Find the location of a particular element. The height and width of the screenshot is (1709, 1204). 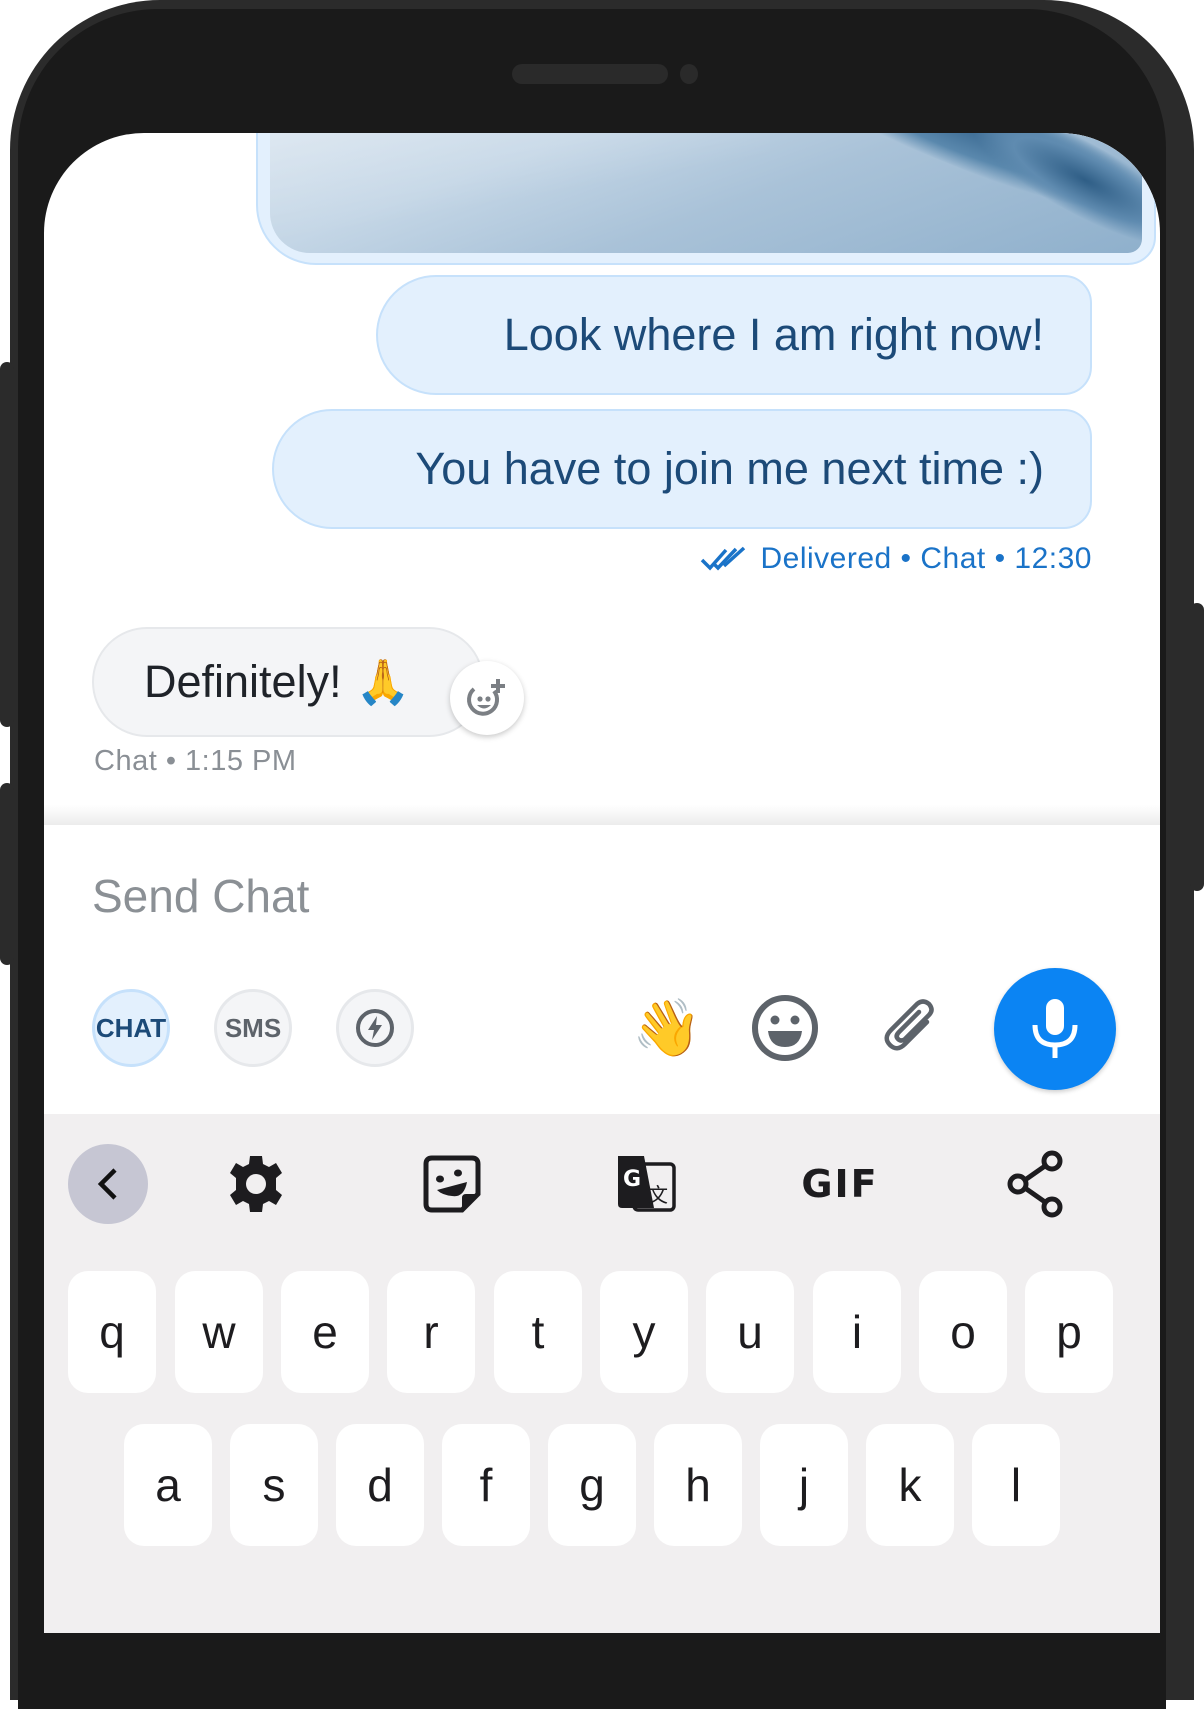

key-l: l is located at coordinates (1016, 1485).